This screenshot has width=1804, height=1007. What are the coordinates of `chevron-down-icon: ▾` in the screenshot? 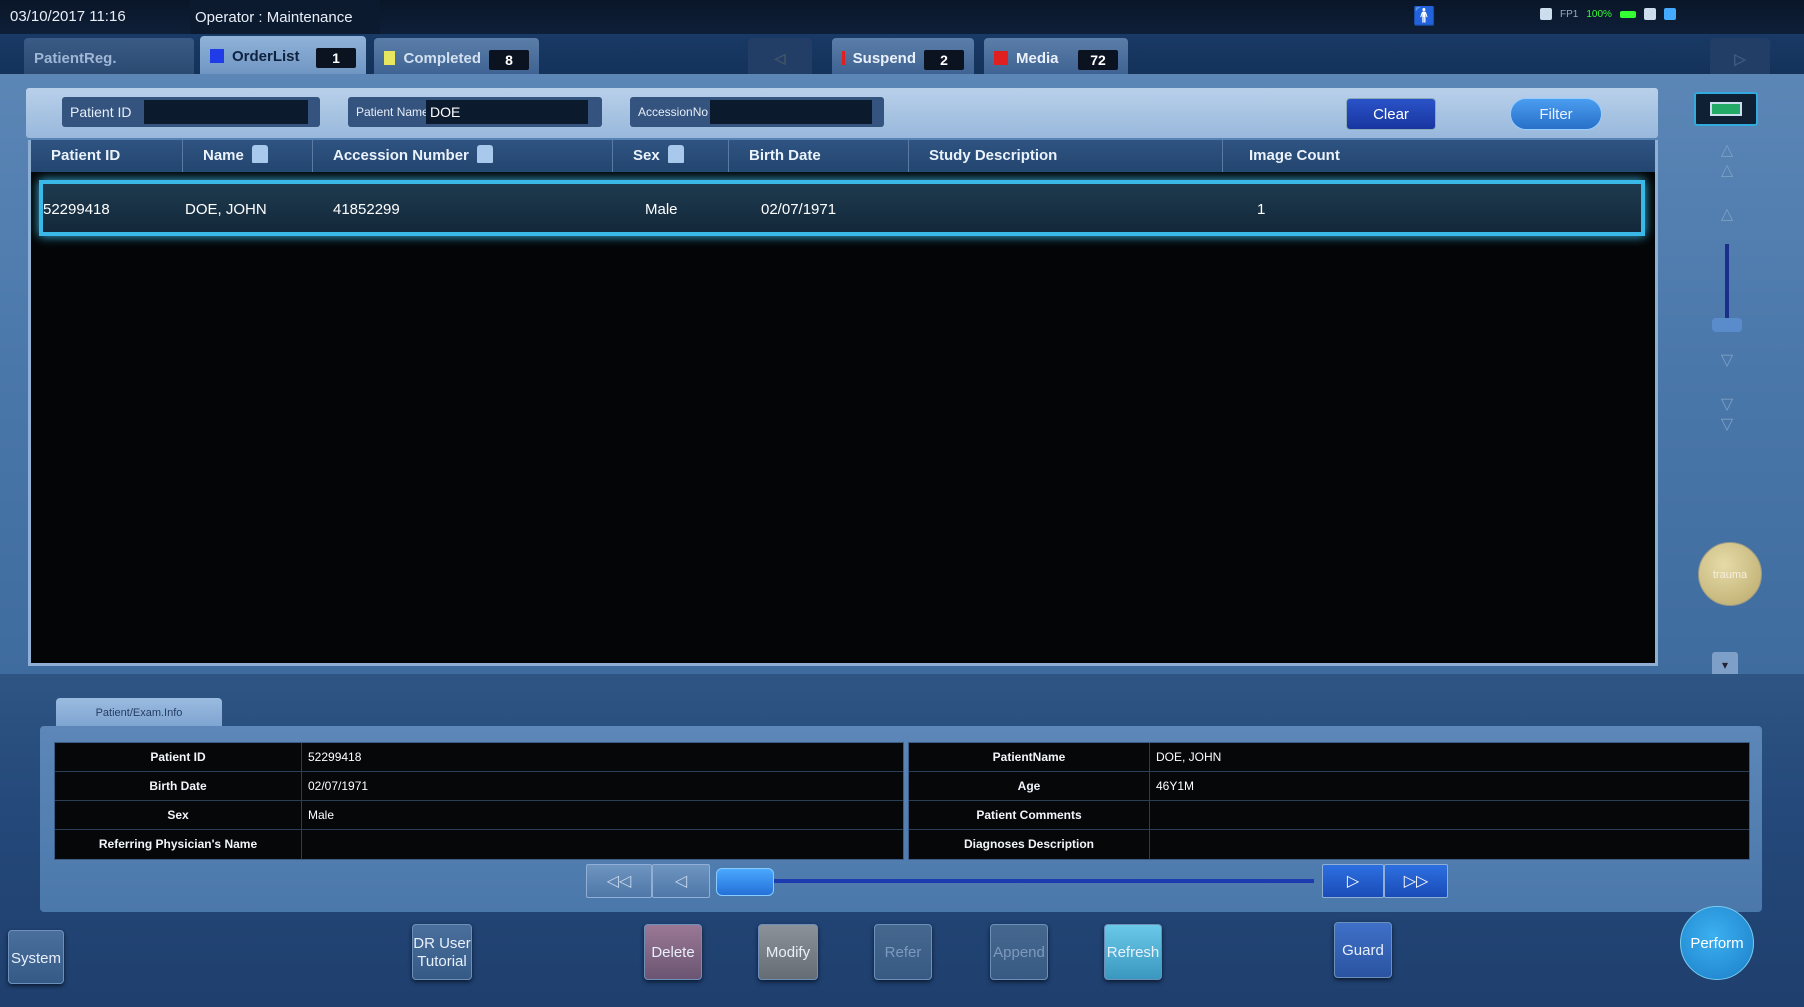 It's located at (1725, 665).